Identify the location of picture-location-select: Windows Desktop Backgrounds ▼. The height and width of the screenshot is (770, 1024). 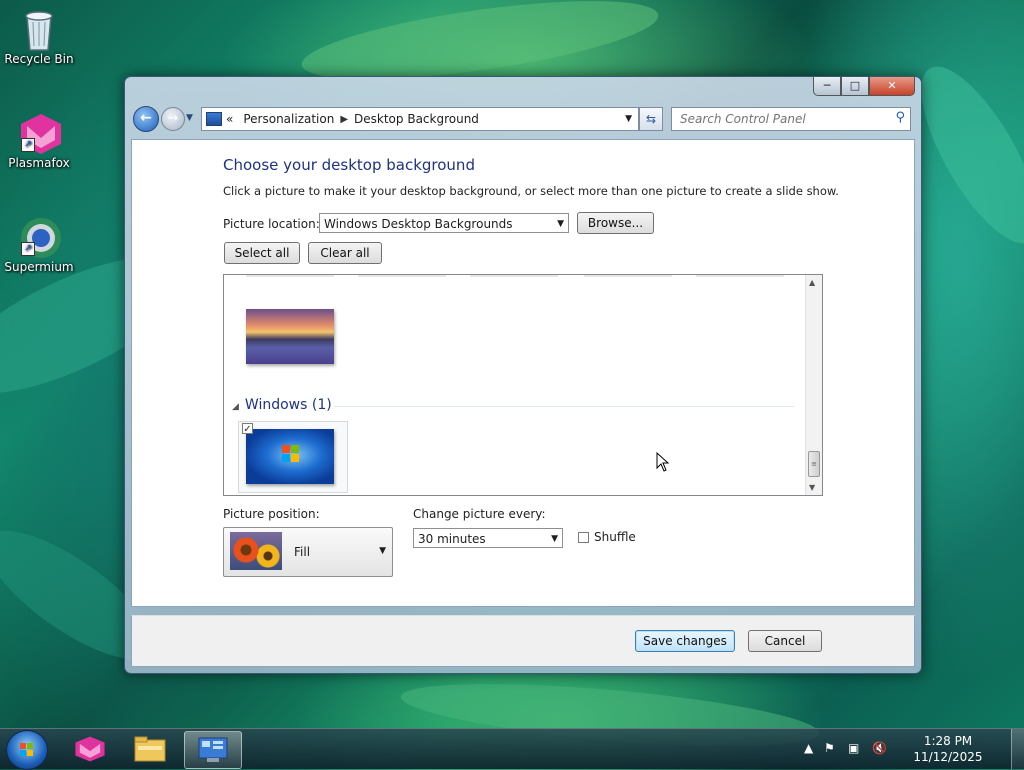
(444, 223).